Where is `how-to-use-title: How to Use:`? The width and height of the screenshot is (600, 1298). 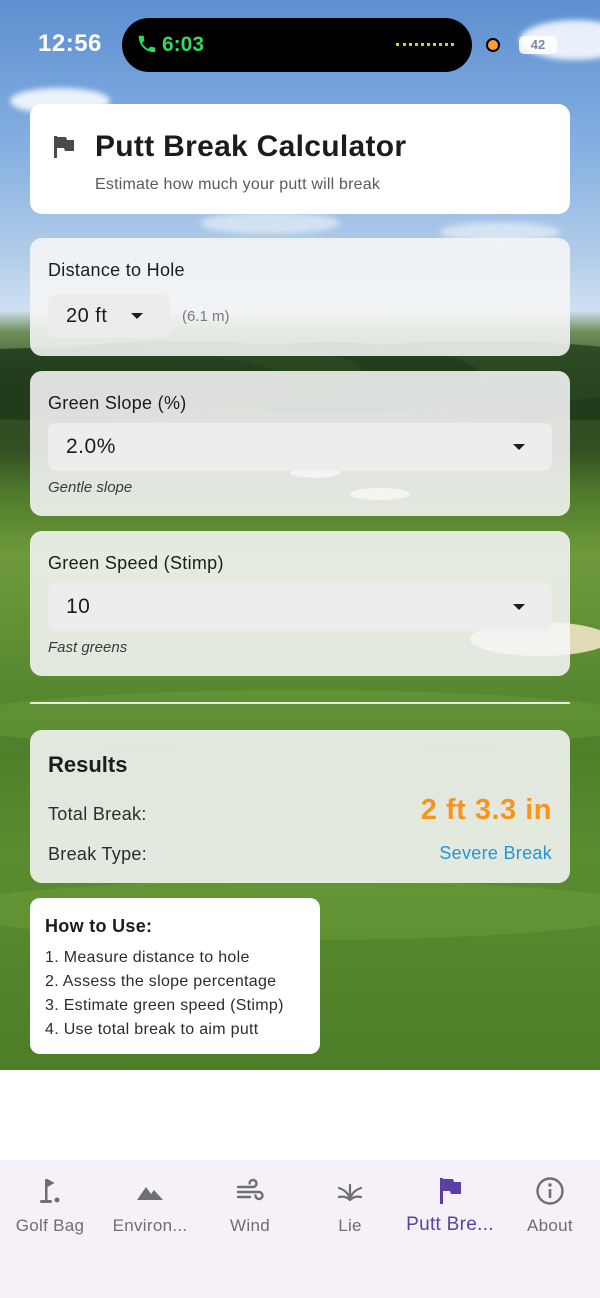 how-to-use-title: How to Use: is located at coordinates (99, 926).